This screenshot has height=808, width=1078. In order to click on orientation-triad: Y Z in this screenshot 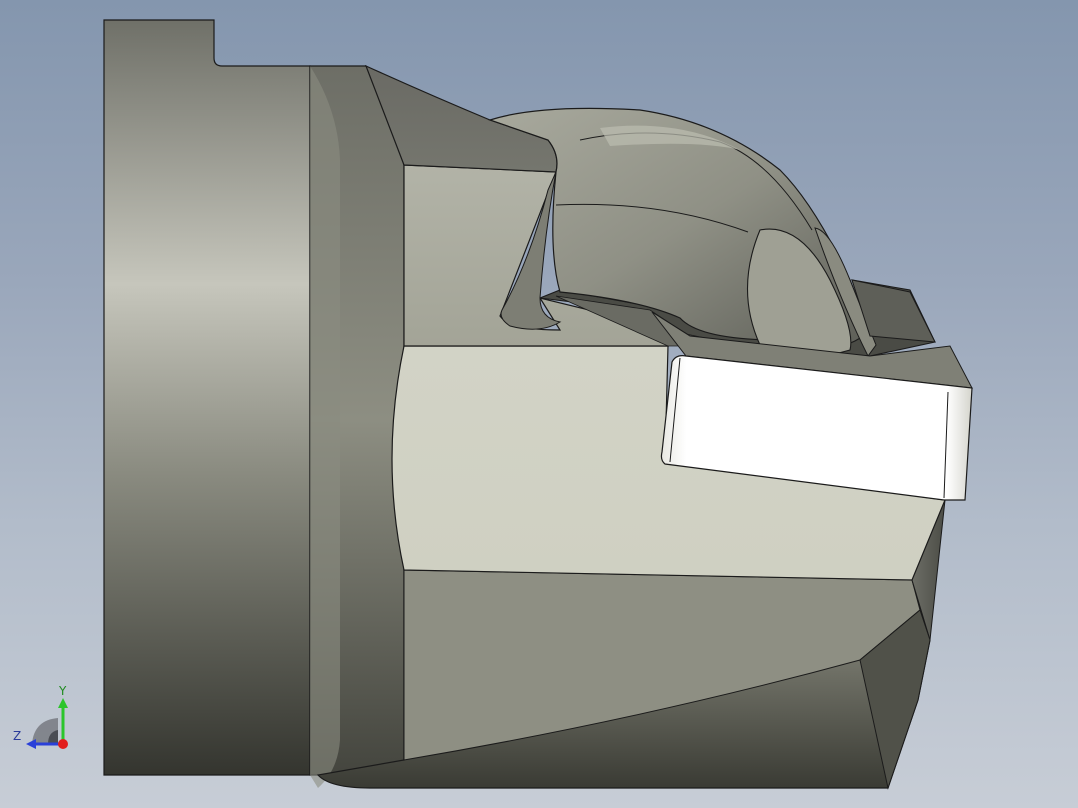, I will do `click(45, 719)`.